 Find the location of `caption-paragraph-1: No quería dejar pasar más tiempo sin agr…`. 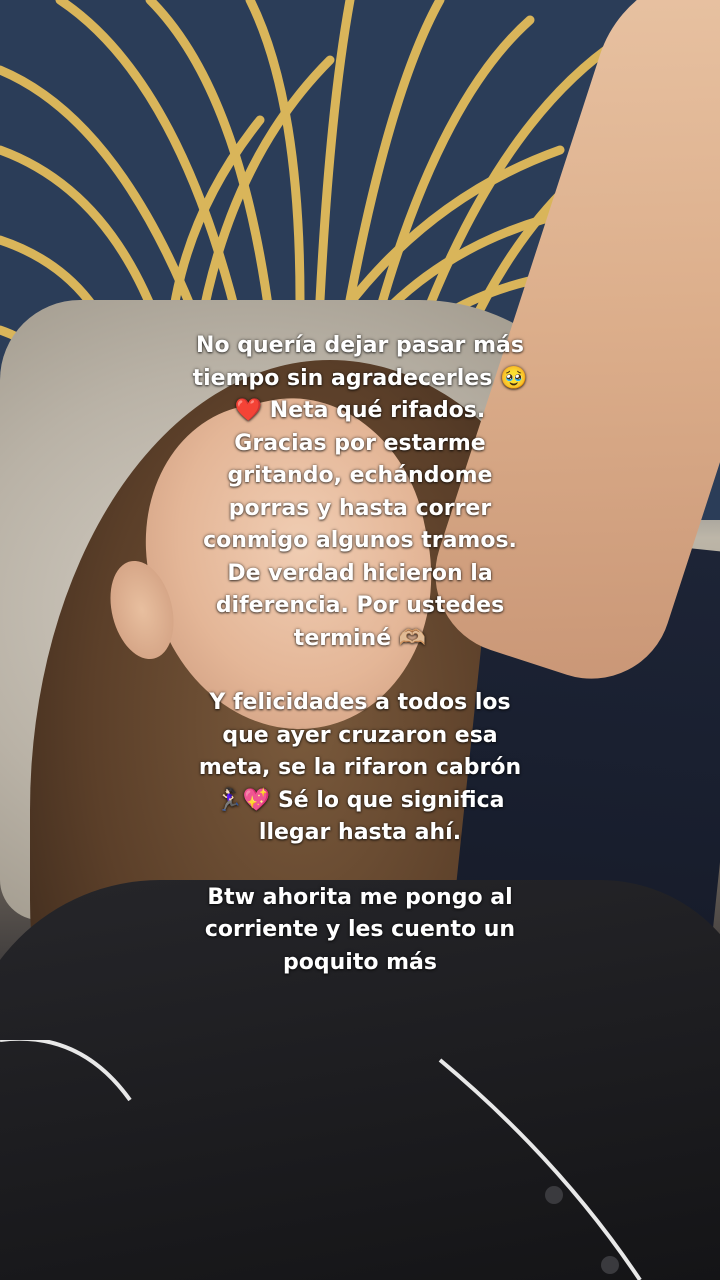

caption-paragraph-1: No quería dejar pasar más tiempo sin agr… is located at coordinates (360, 492).